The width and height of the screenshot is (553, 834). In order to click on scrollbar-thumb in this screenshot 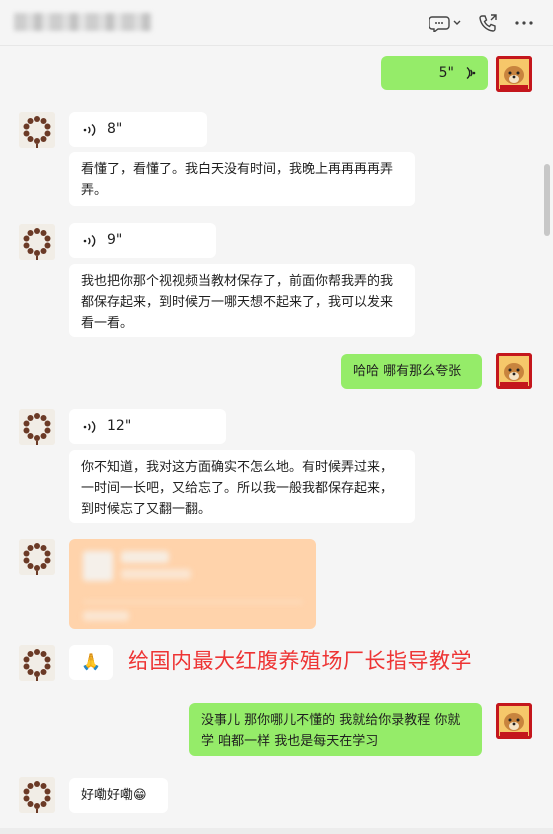, I will do `click(547, 200)`.